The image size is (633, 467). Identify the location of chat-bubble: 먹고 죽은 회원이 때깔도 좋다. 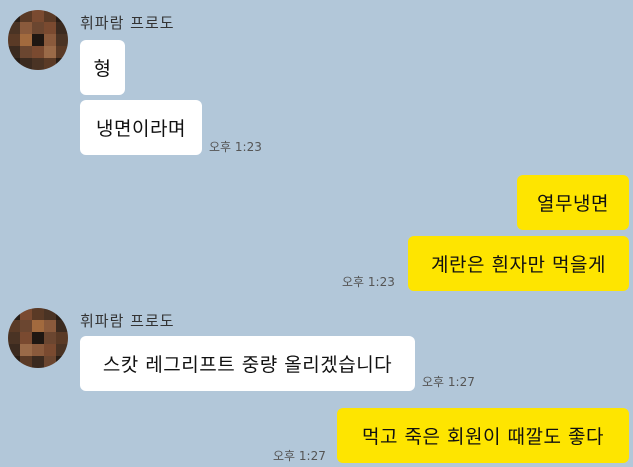
(483, 435).